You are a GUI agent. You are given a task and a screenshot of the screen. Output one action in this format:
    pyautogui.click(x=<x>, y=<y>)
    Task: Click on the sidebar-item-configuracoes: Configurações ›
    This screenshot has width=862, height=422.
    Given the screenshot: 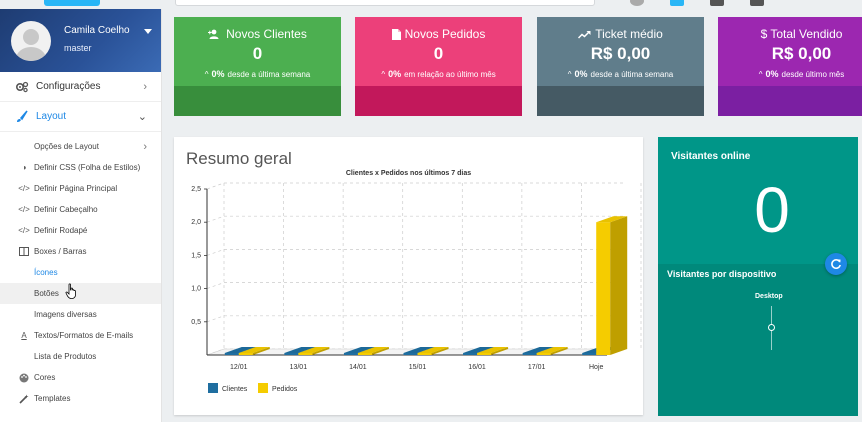 What is the action you would take?
    pyautogui.click(x=80, y=87)
    